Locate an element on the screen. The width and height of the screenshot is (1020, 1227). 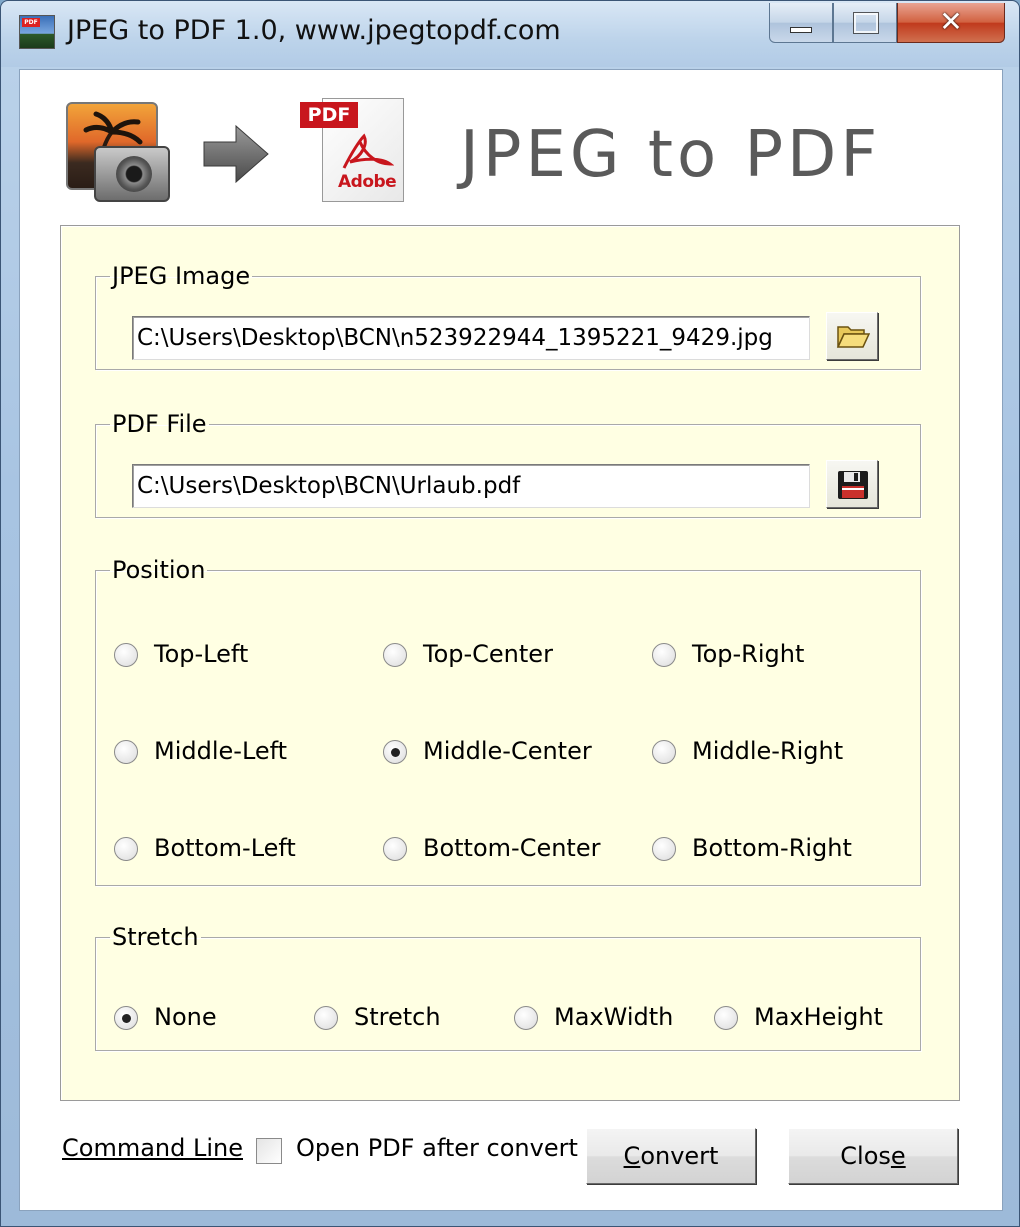
close-button: Close is located at coordinates (873, 1156).